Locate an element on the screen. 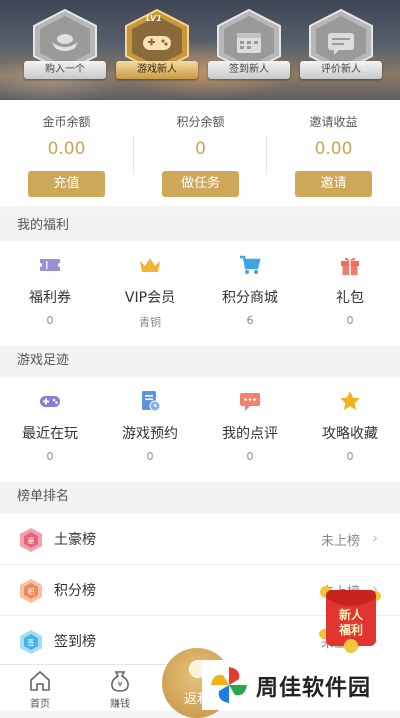 The width and height of the screenshot is (400, 718). invite-income: 邀请收益 0.00 邀请 is located at coordinates (333, 153).